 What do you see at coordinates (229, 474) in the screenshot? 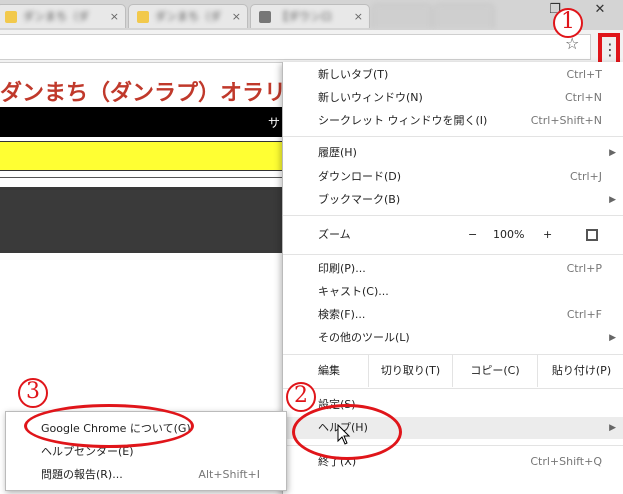
I see `submenu-item-shortcut: Alt+Shift+I` at bounding box center [229, 474].